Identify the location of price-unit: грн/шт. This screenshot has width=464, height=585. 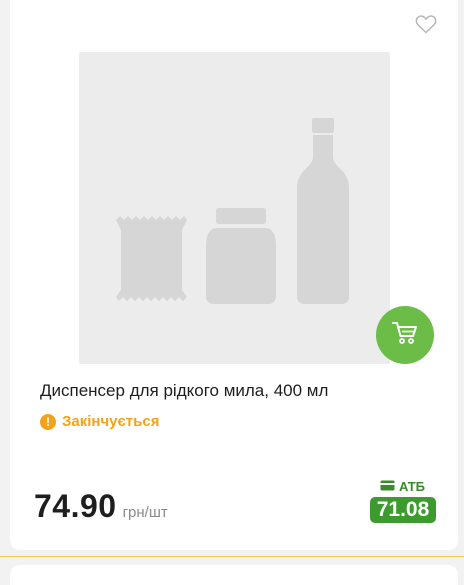
(145, 512).